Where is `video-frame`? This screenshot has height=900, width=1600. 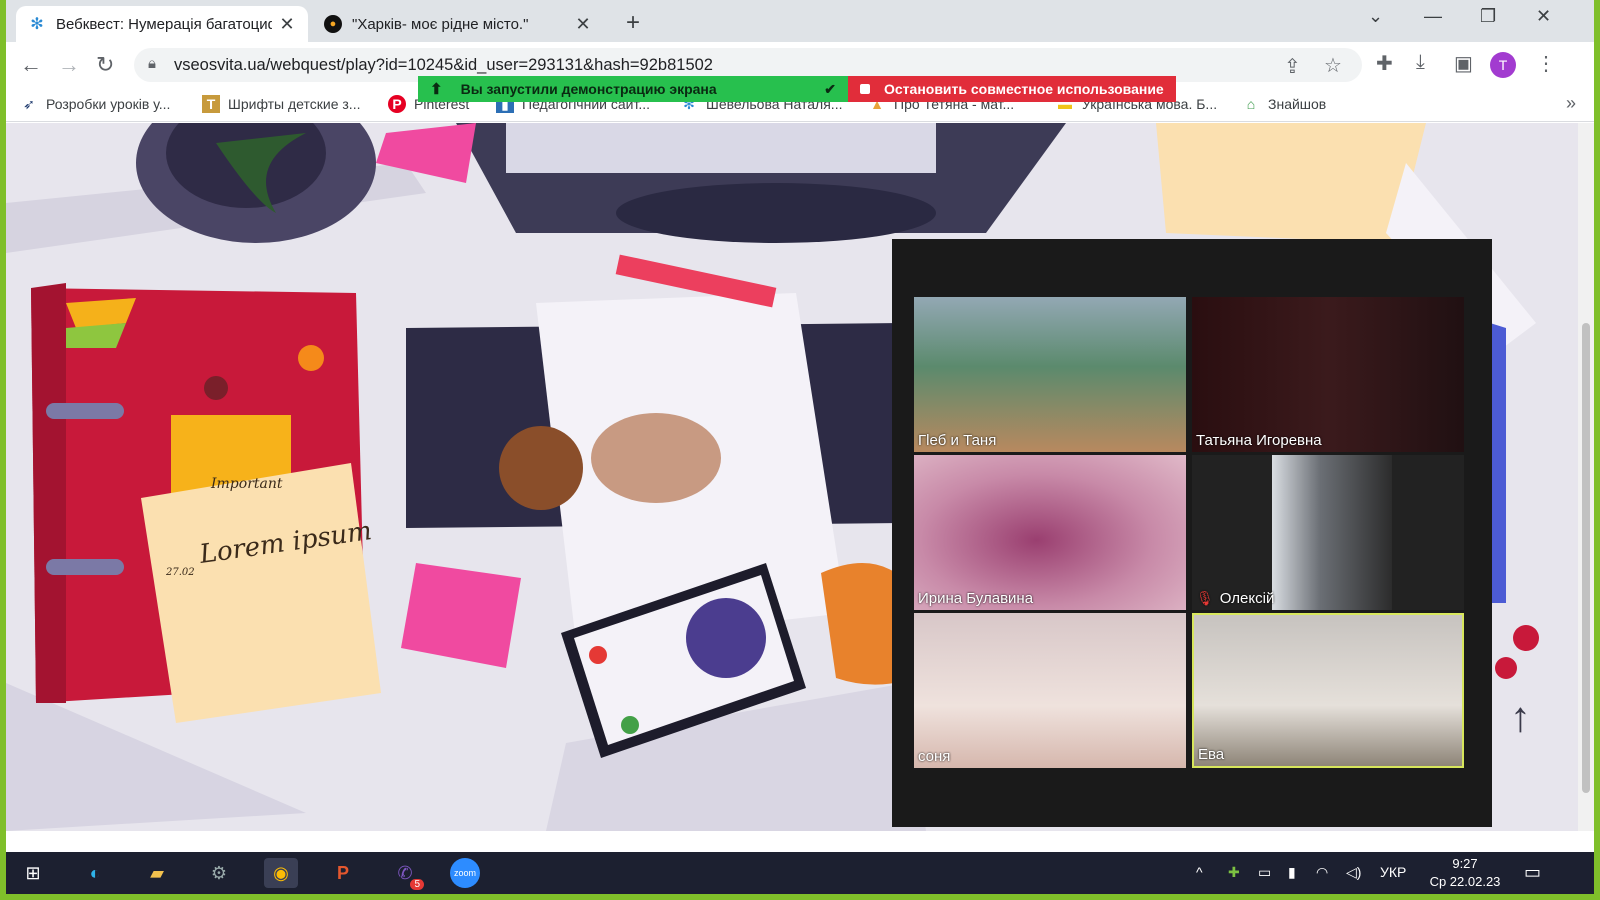 video-frame is located at coordinates (1332, 532).